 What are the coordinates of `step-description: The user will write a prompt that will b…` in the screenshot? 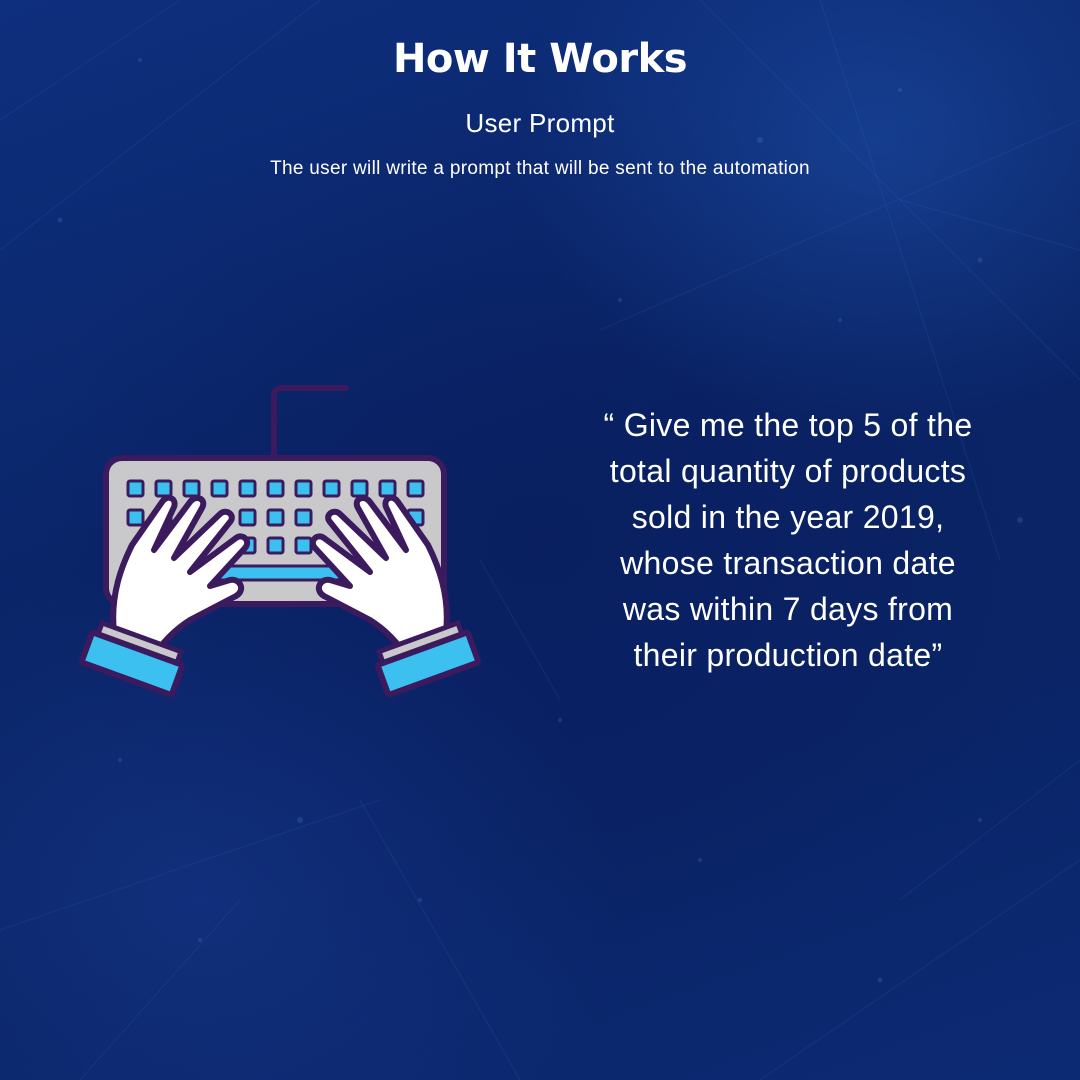 It's located at (540, 168).